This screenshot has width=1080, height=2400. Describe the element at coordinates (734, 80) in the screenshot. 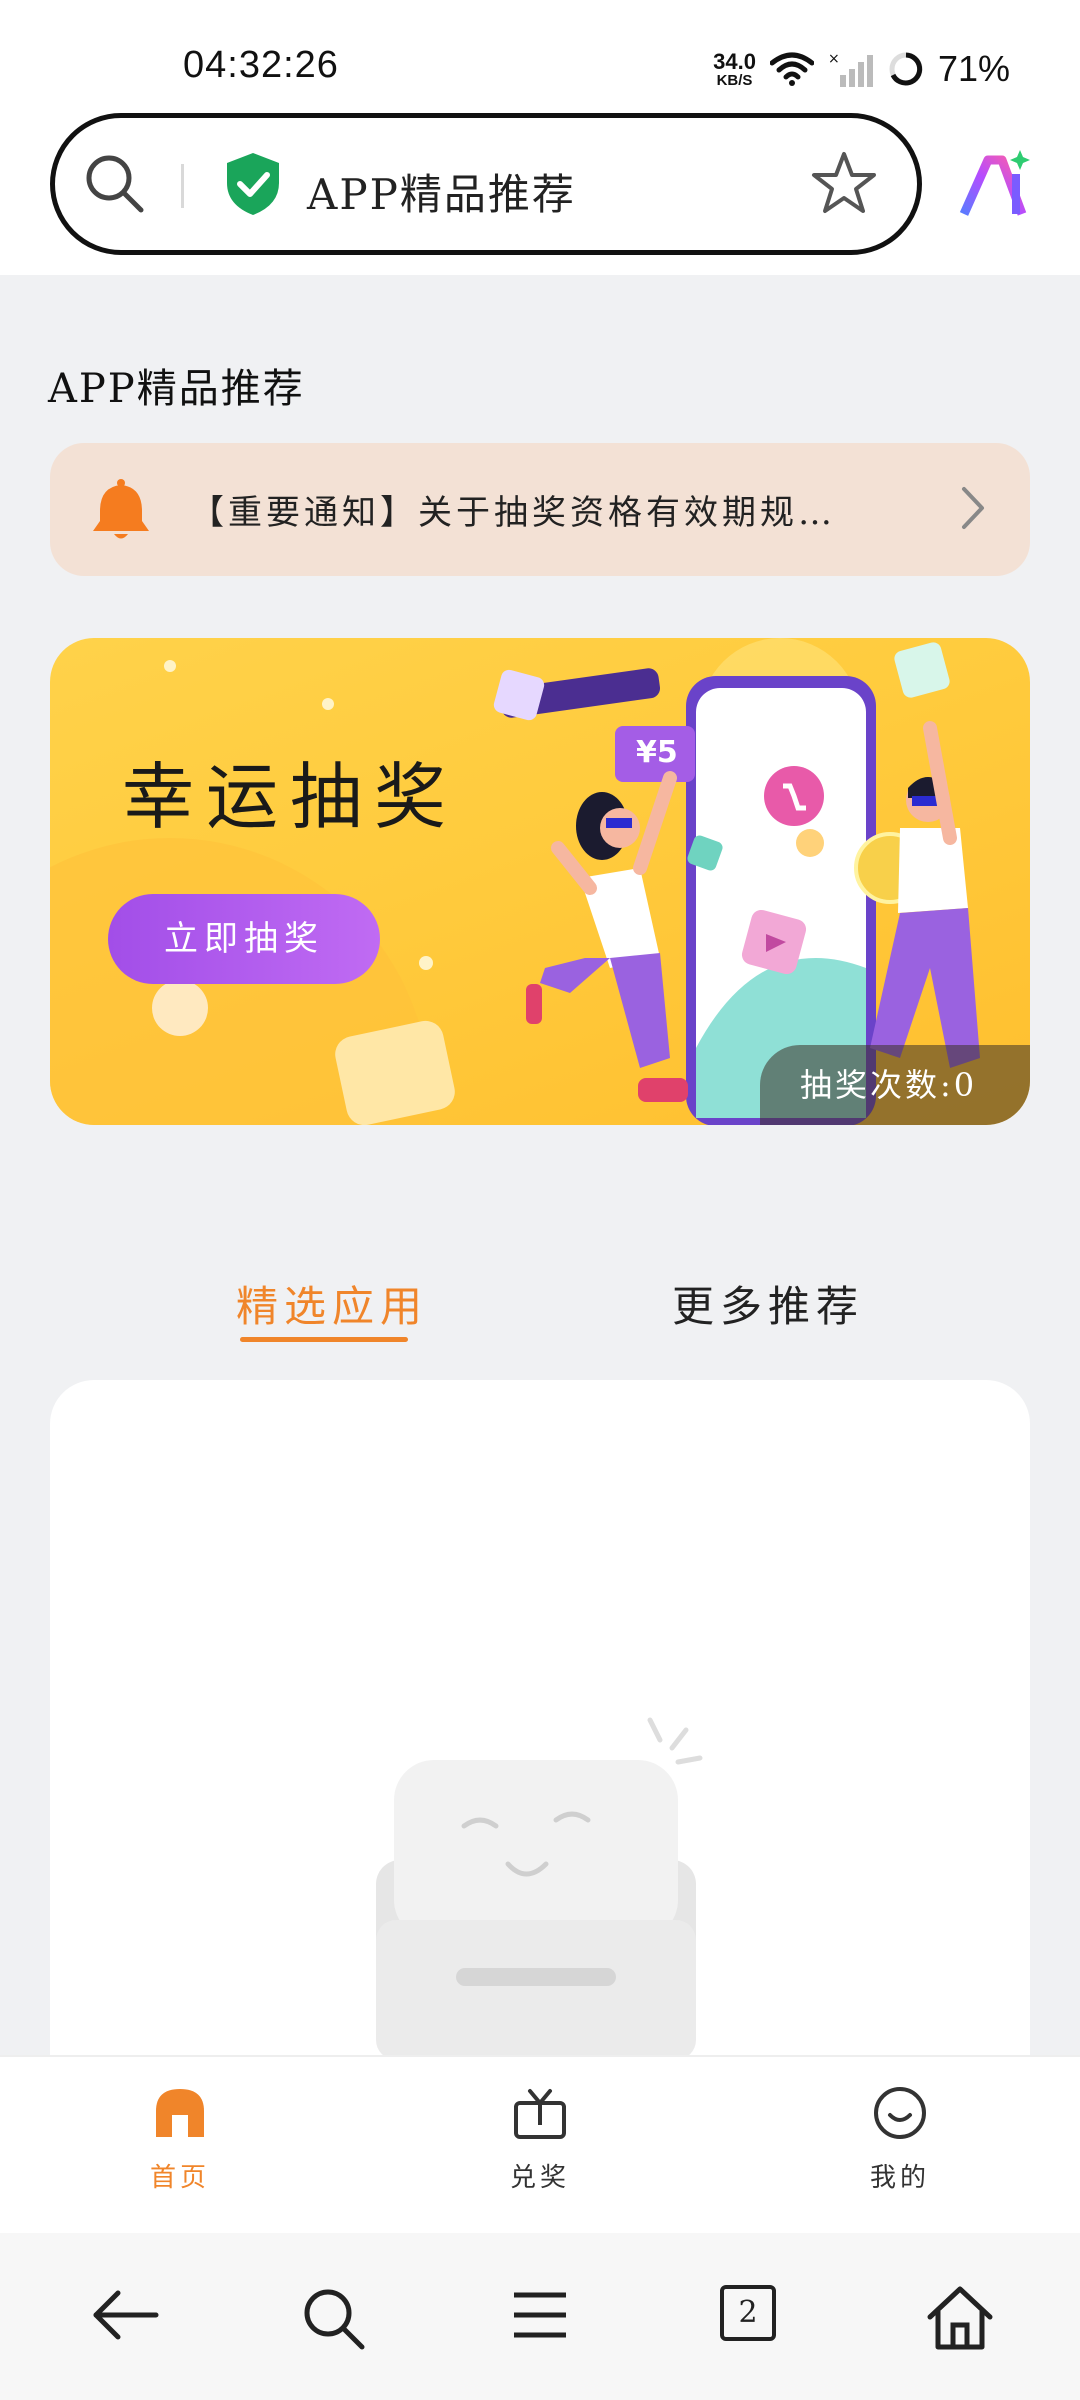

I see `network-speed-unit: KB/S` at that location.